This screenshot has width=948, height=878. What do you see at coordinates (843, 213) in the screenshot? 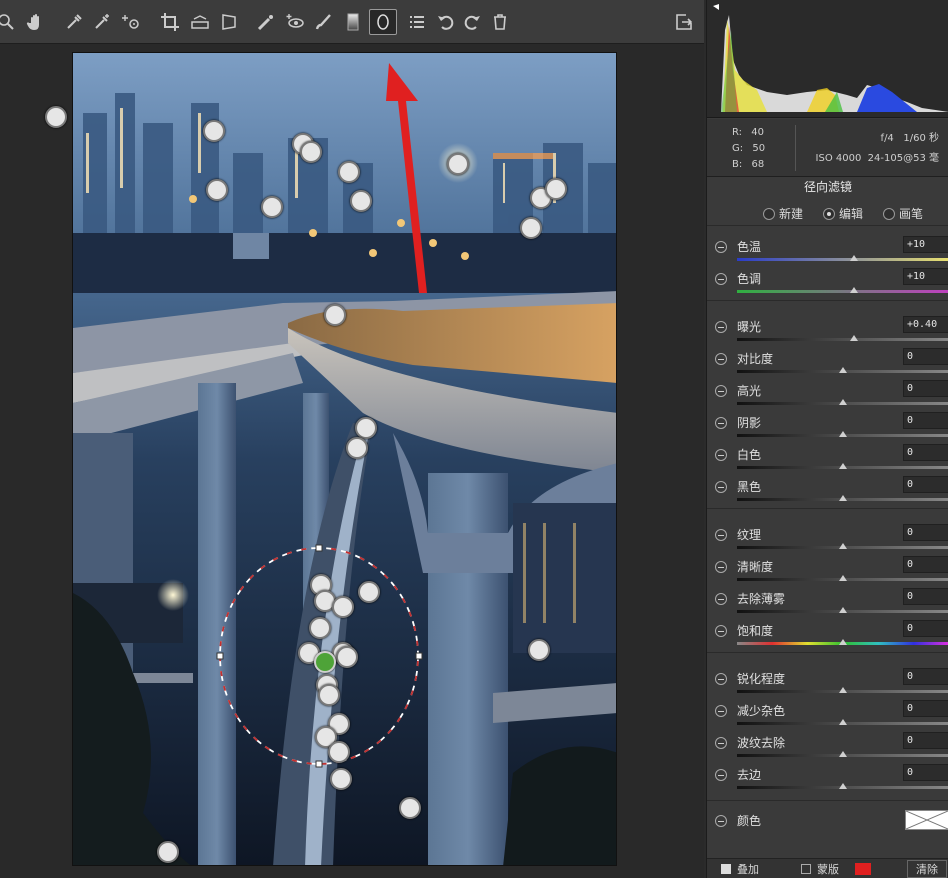
I see `mode-edit-radio: 编辑` at bounding box center [843, 213].